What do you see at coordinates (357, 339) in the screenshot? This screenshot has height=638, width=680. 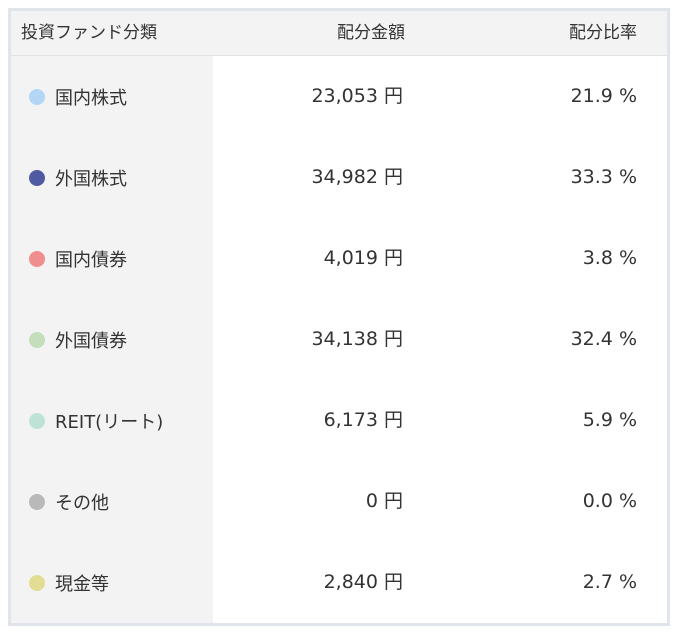 I see `amount-cell: 34,138 円` at bounding box center [357, 339].